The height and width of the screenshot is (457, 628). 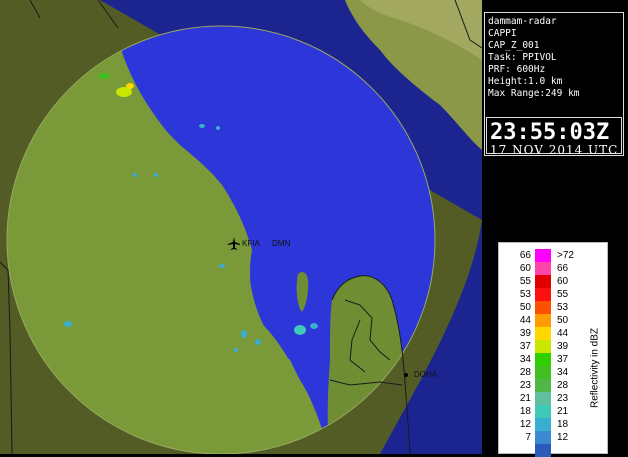 What do you see at coordinates (525, 307) in the screenshot?
I see `legend-left-value: 50` at bounding box center [525, 307].